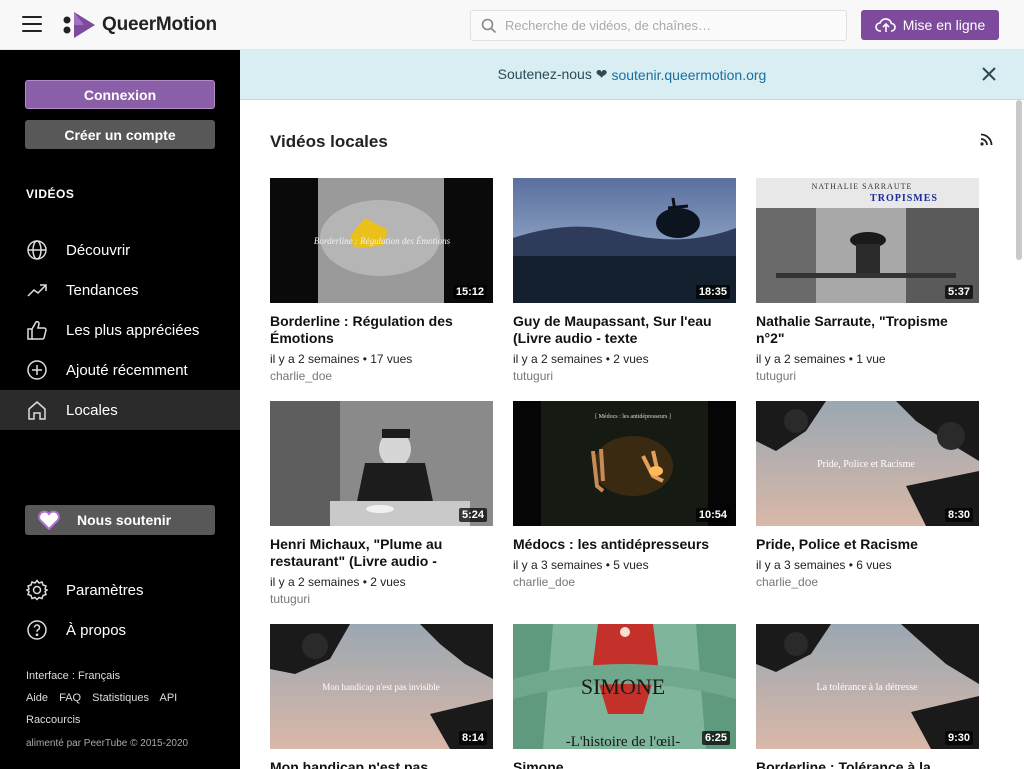 This screenshot has width=1024, height=769. I want to click on svg-text: NATHALIE SARRAUTE, so click(862, 186).